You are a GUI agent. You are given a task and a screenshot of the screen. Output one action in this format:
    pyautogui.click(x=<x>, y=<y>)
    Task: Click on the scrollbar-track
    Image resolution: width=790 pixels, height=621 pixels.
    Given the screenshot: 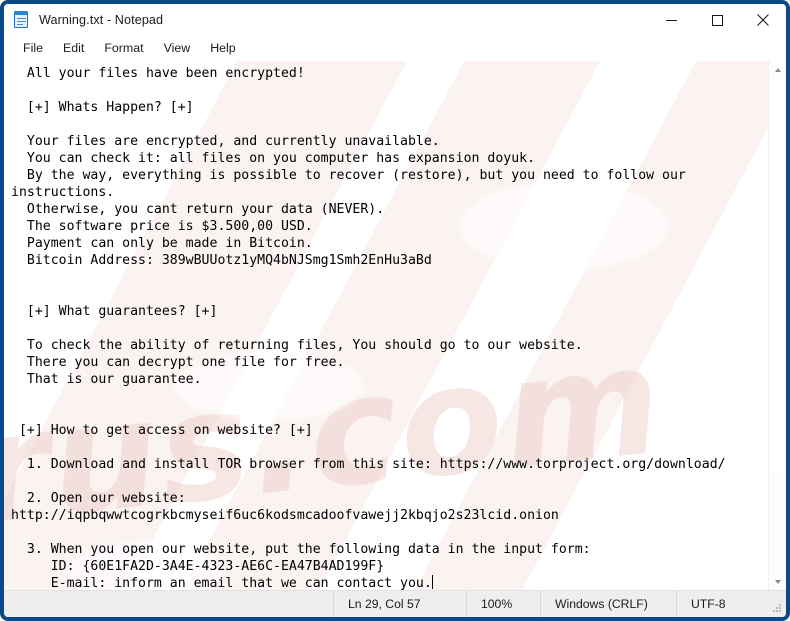 What is the action you would take?
    pyautogui.click(x=777, y=325)
    